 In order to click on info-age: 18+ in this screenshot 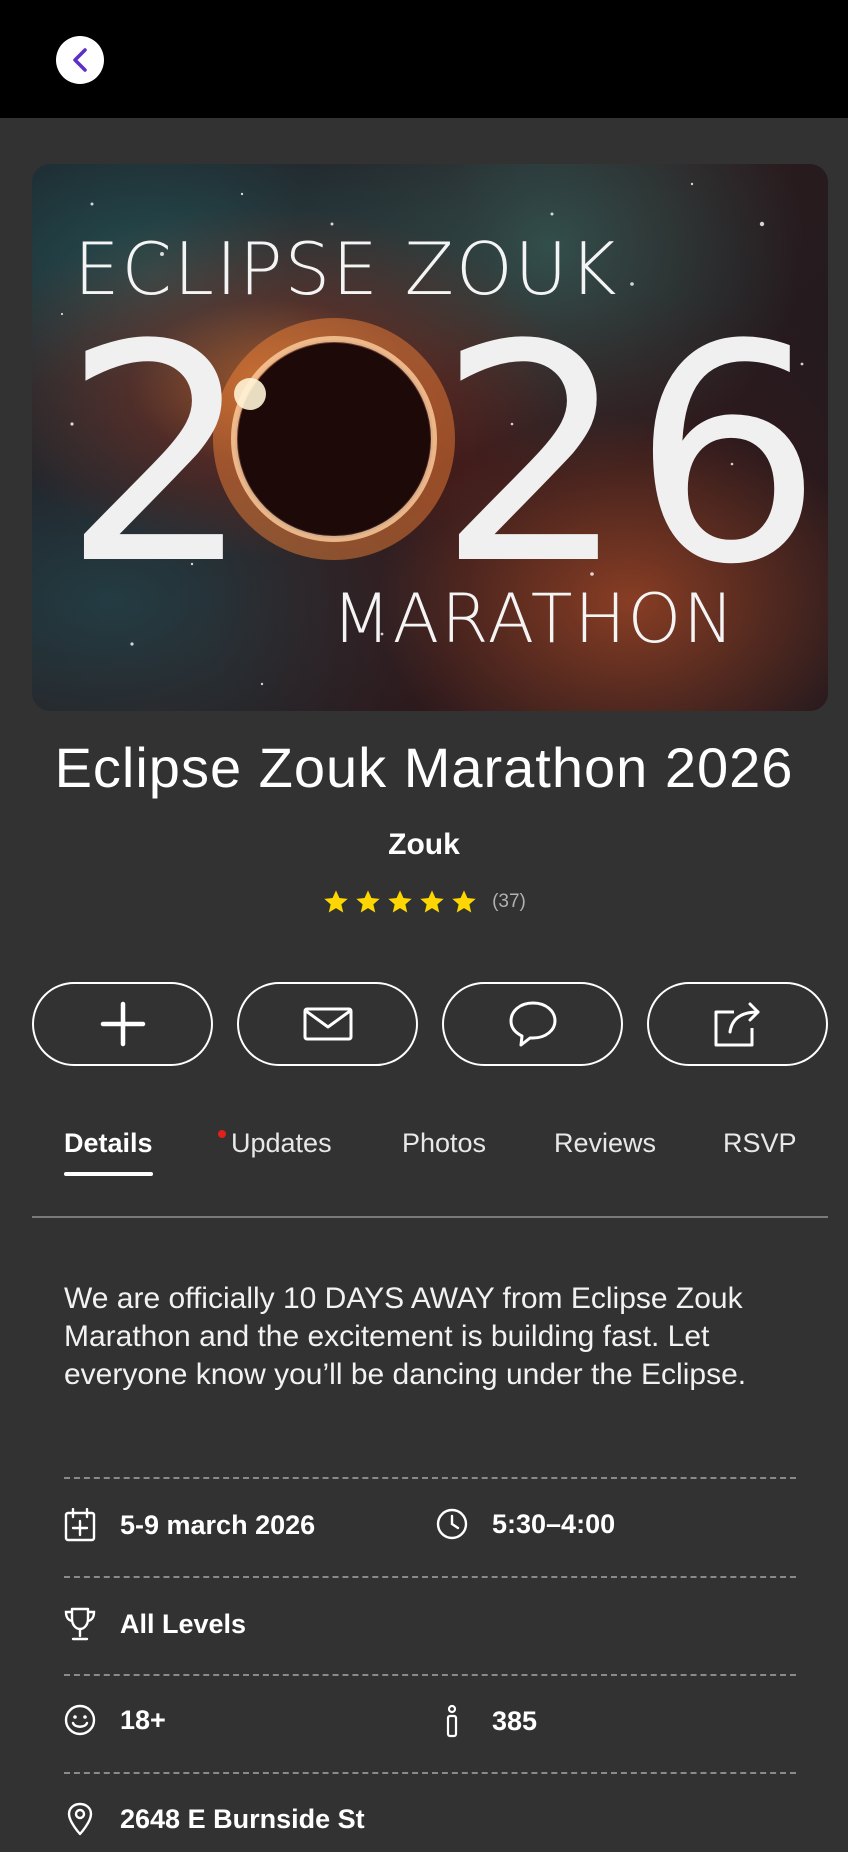, I will do `click(115, 1720)`.